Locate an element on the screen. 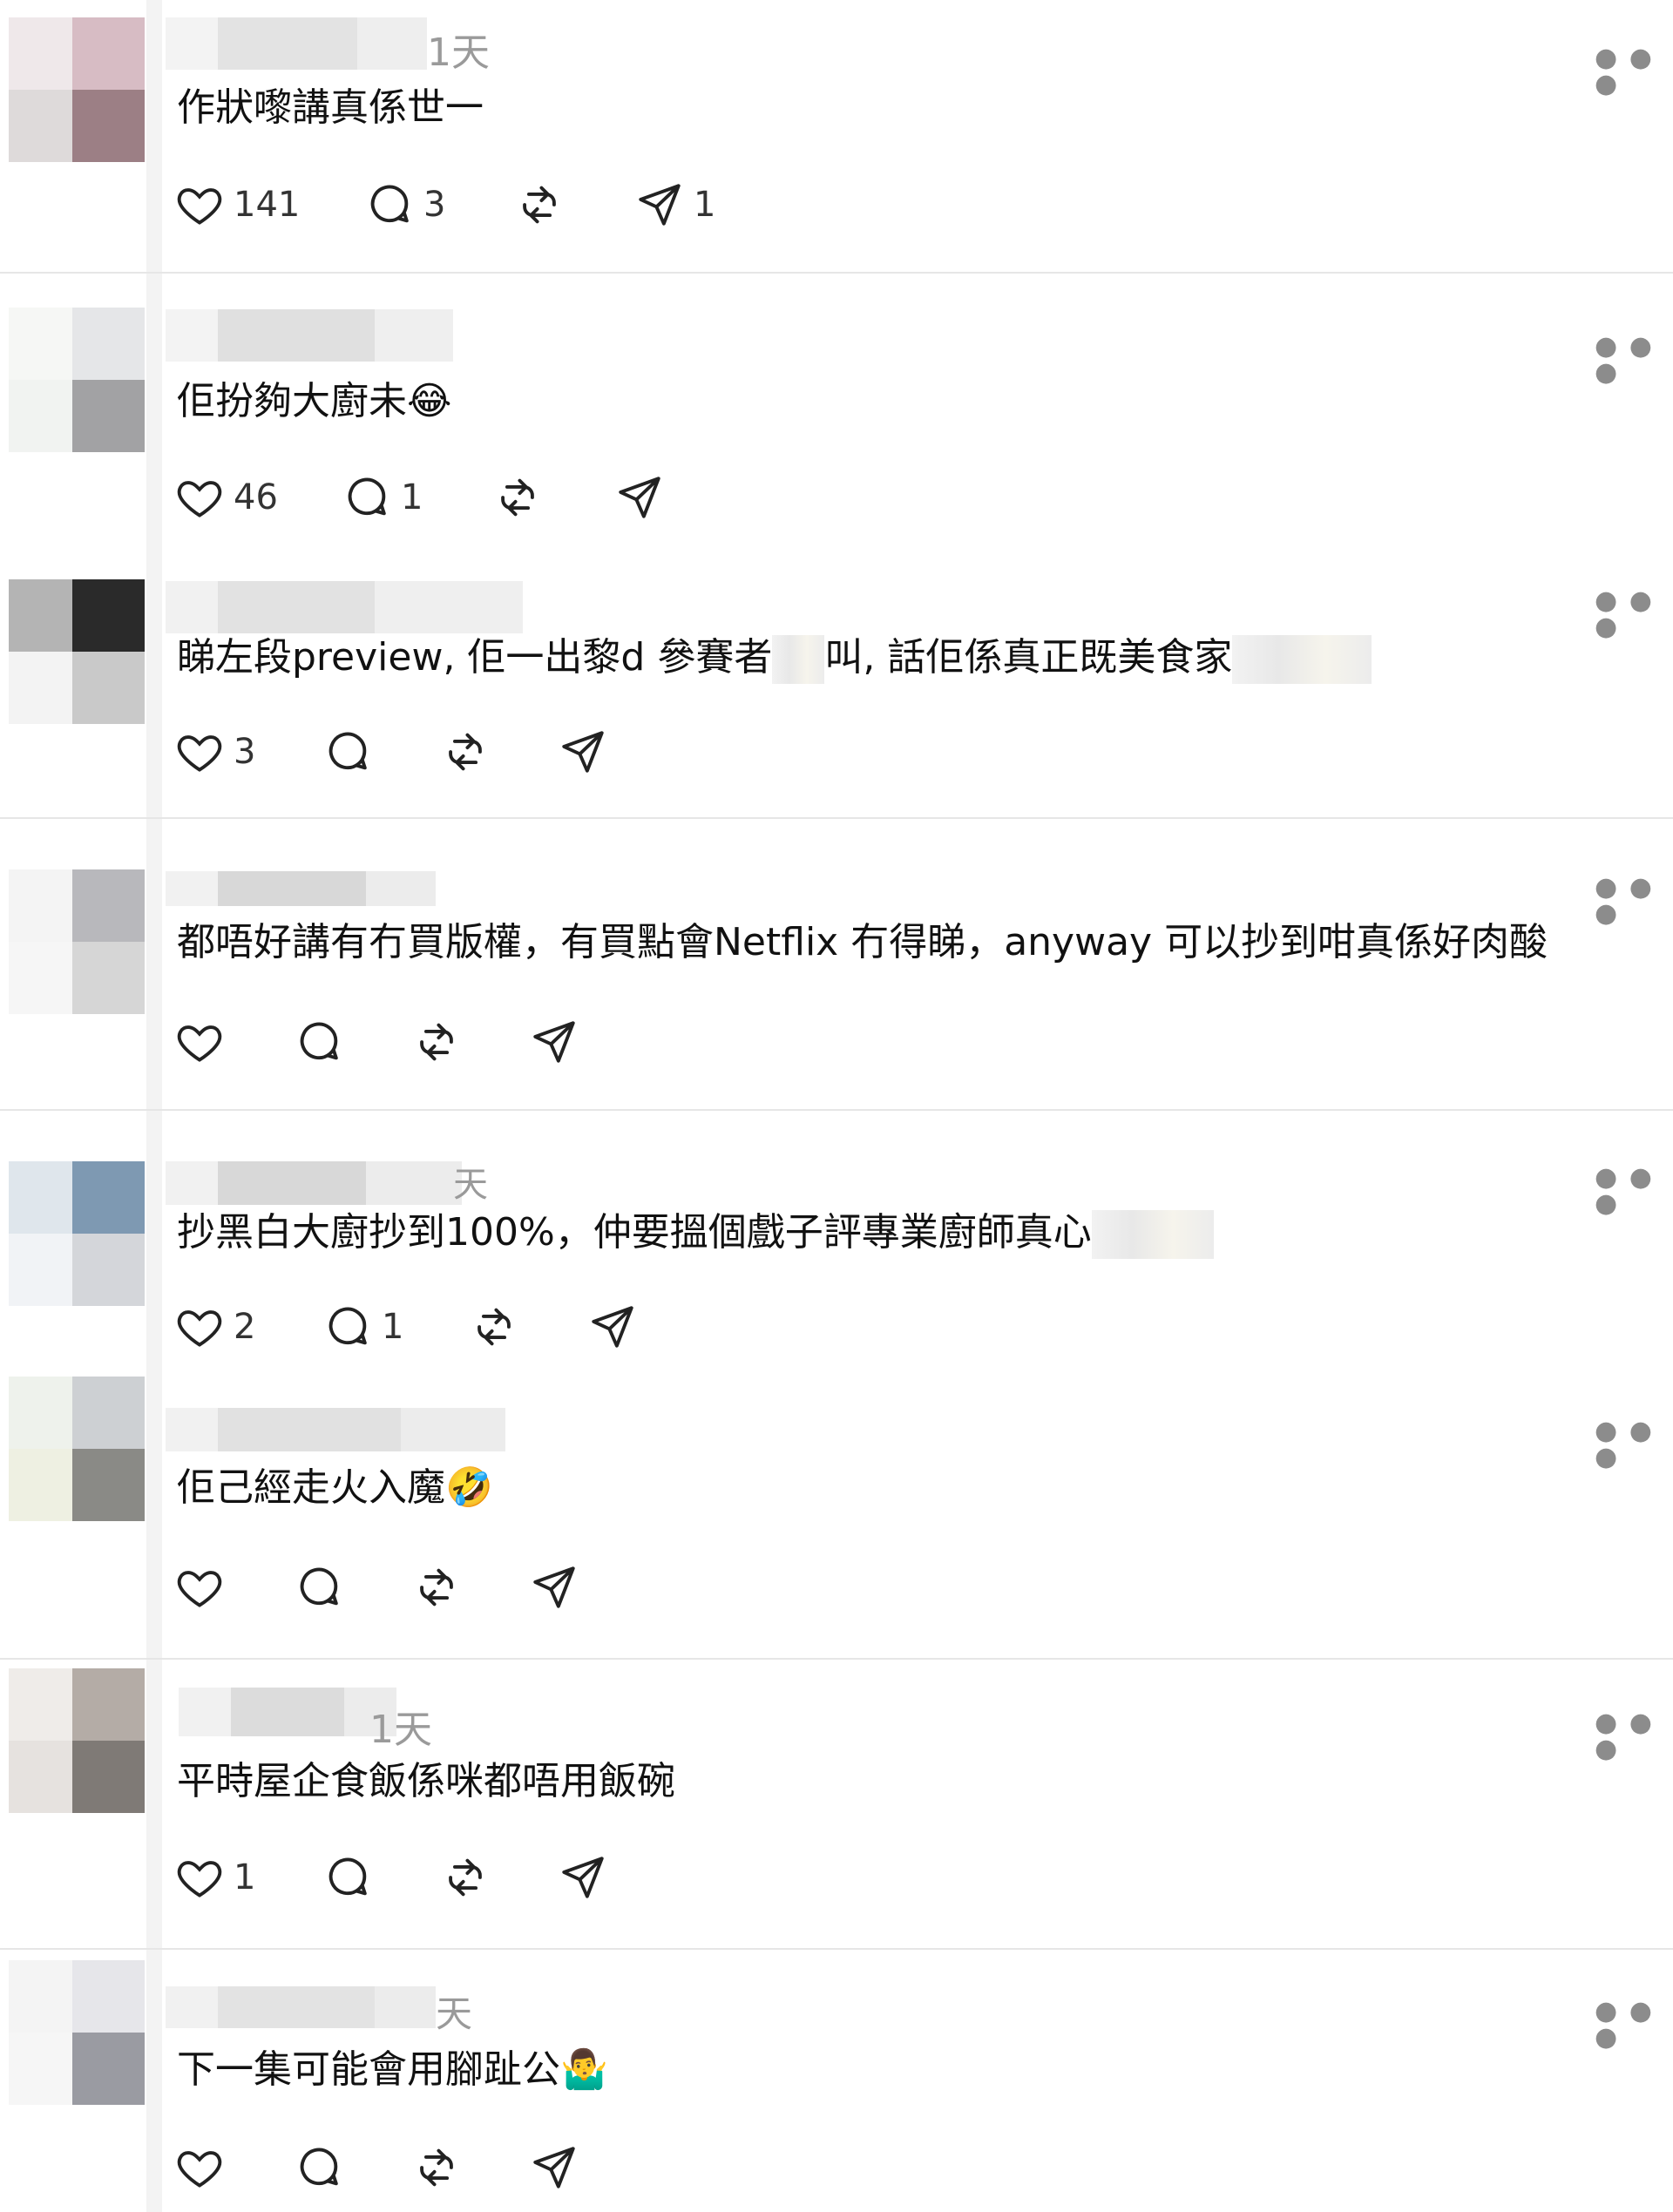 The height and width of the screenshot is (2212, 1673). post-text-content: 佢扮夠大廚未 is located at coordinates (292, 401).